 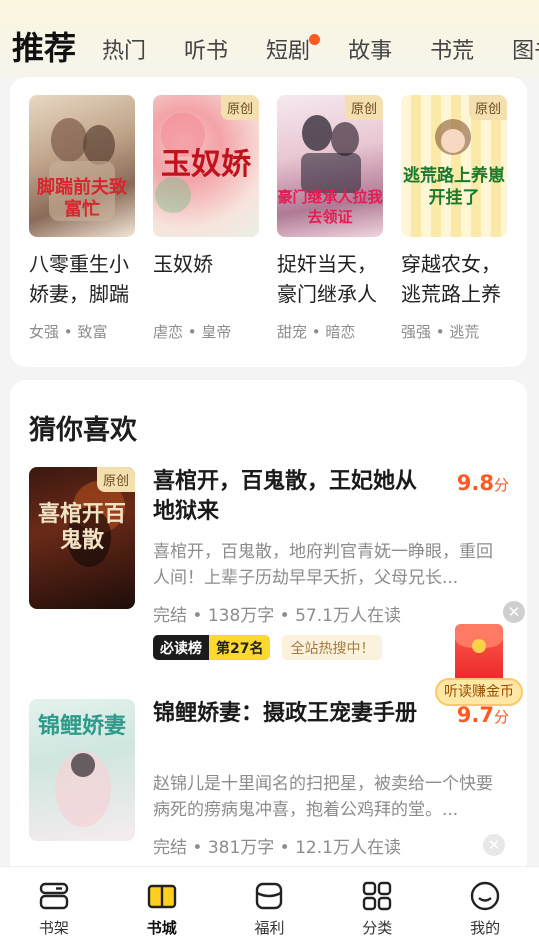 What do you see at coordinates (475, 483) in the screenshot?
I see `score-value: 9.8` at bounding box center [475, 483].